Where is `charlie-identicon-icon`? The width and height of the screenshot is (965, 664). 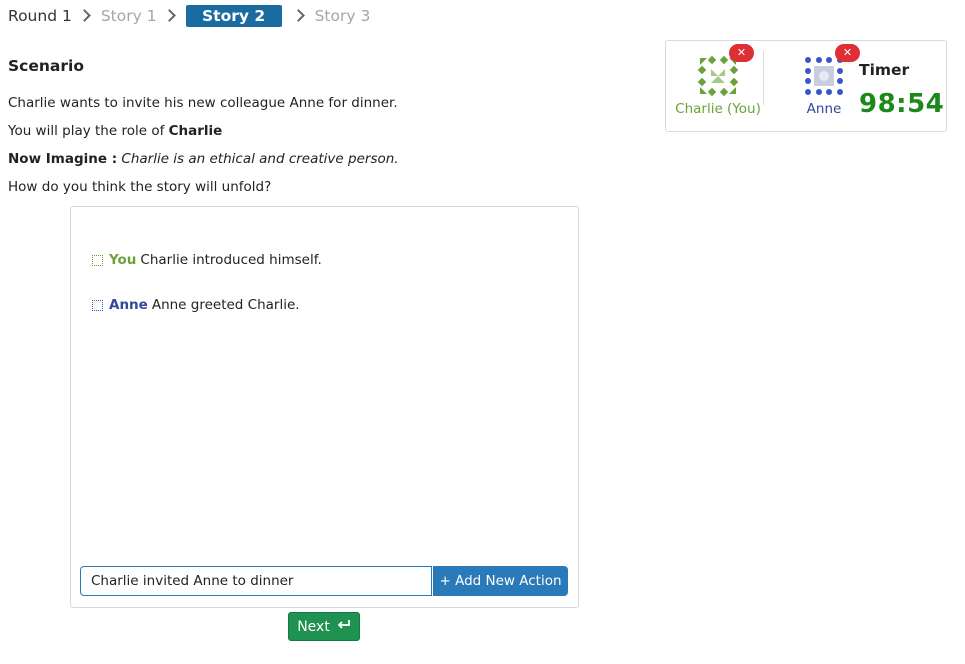
charlie-identicon-icon is located at coordinates (718, 76).